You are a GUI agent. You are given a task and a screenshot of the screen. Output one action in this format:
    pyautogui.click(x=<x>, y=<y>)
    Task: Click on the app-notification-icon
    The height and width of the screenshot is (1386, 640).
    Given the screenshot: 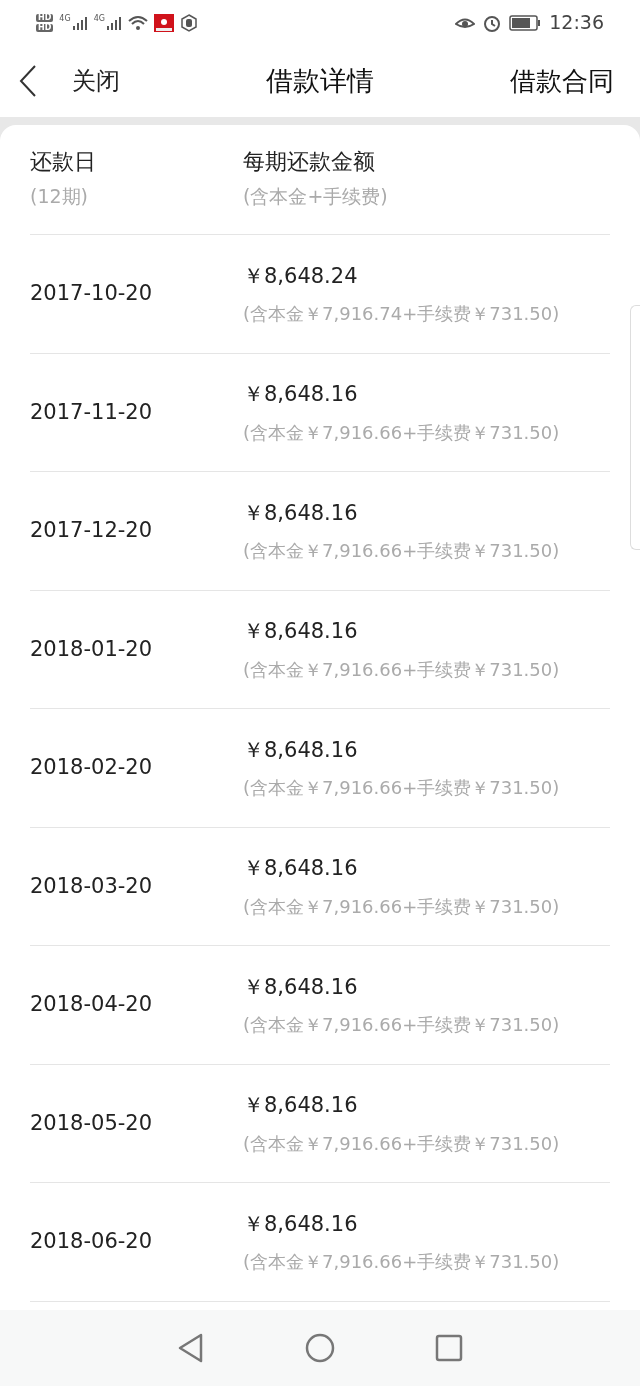 What is the action you would take?
    pyautogui.click(x=163, y=22)
    